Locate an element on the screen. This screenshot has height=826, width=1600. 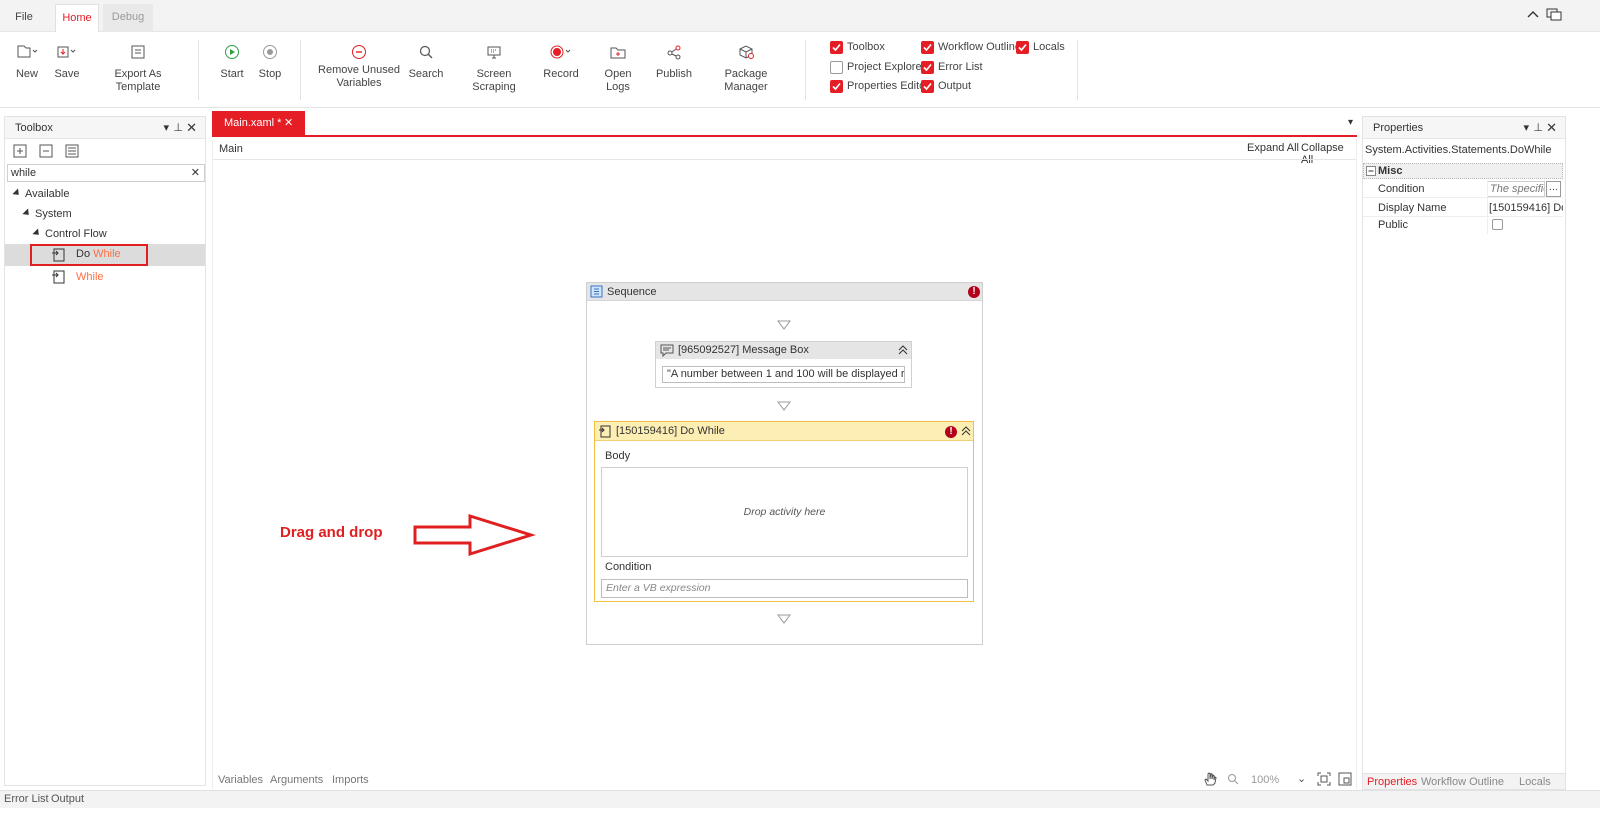
do-while-header: [150159416] Do While ! is located at coordinates (784, 431).